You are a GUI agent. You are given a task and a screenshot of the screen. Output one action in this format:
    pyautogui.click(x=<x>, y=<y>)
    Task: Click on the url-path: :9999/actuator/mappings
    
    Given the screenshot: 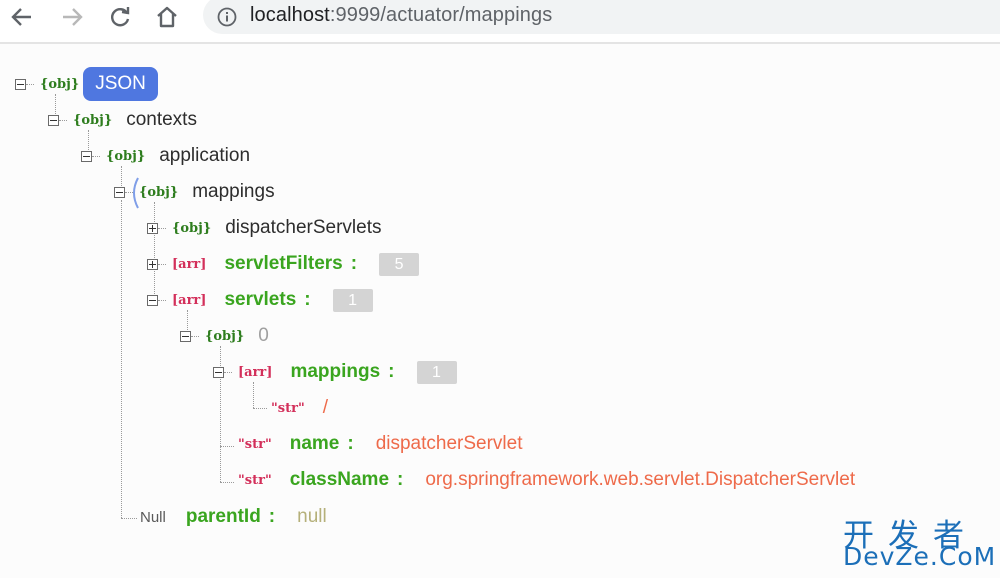 What is the action you would take?
    pyautogui.click(x=441, y=15)
    